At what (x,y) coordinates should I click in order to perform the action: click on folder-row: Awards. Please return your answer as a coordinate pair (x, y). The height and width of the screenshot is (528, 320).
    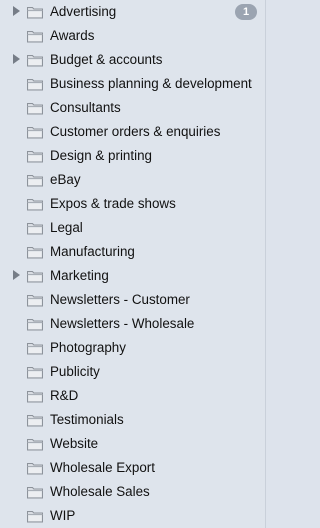
    Looking at the image, I should click on (132, 36).